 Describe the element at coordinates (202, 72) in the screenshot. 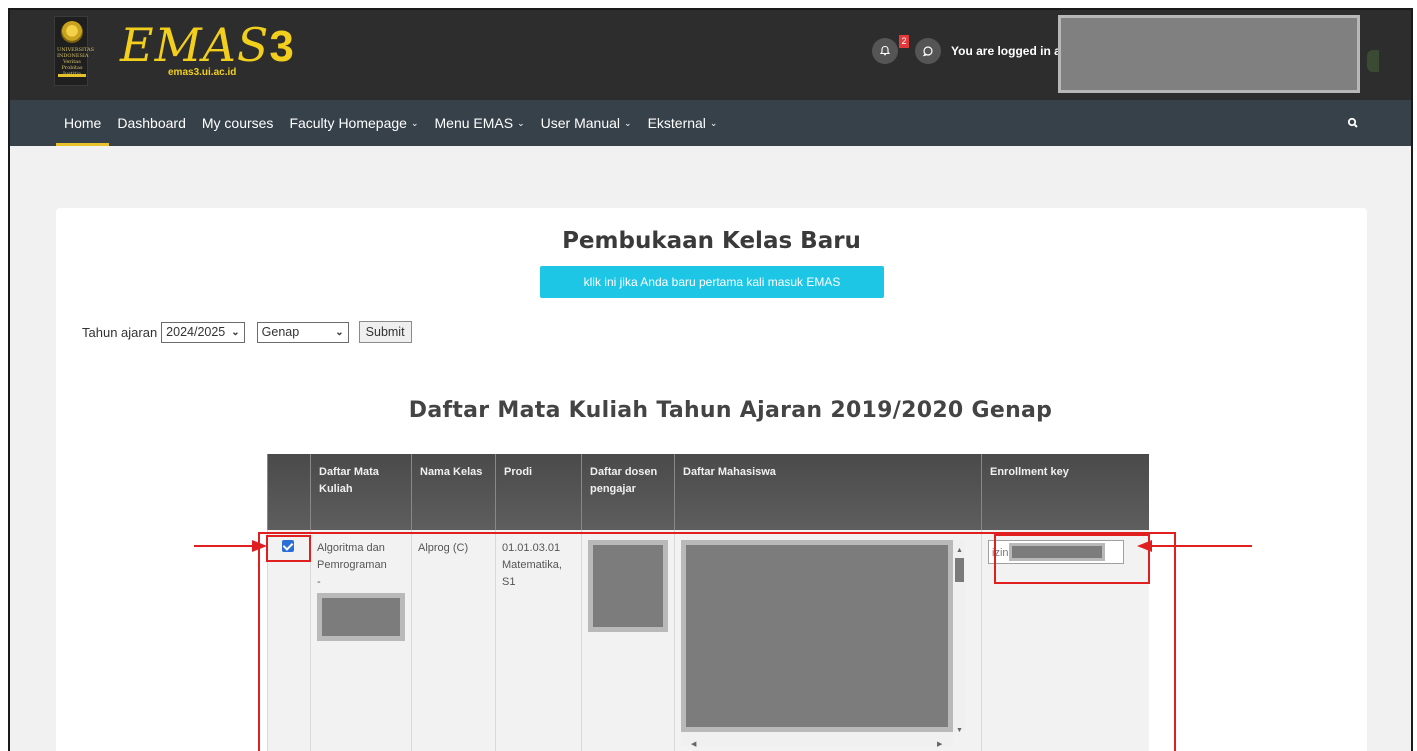

I see `logo-subtitle: emas3.ui.ac.id` at that location.